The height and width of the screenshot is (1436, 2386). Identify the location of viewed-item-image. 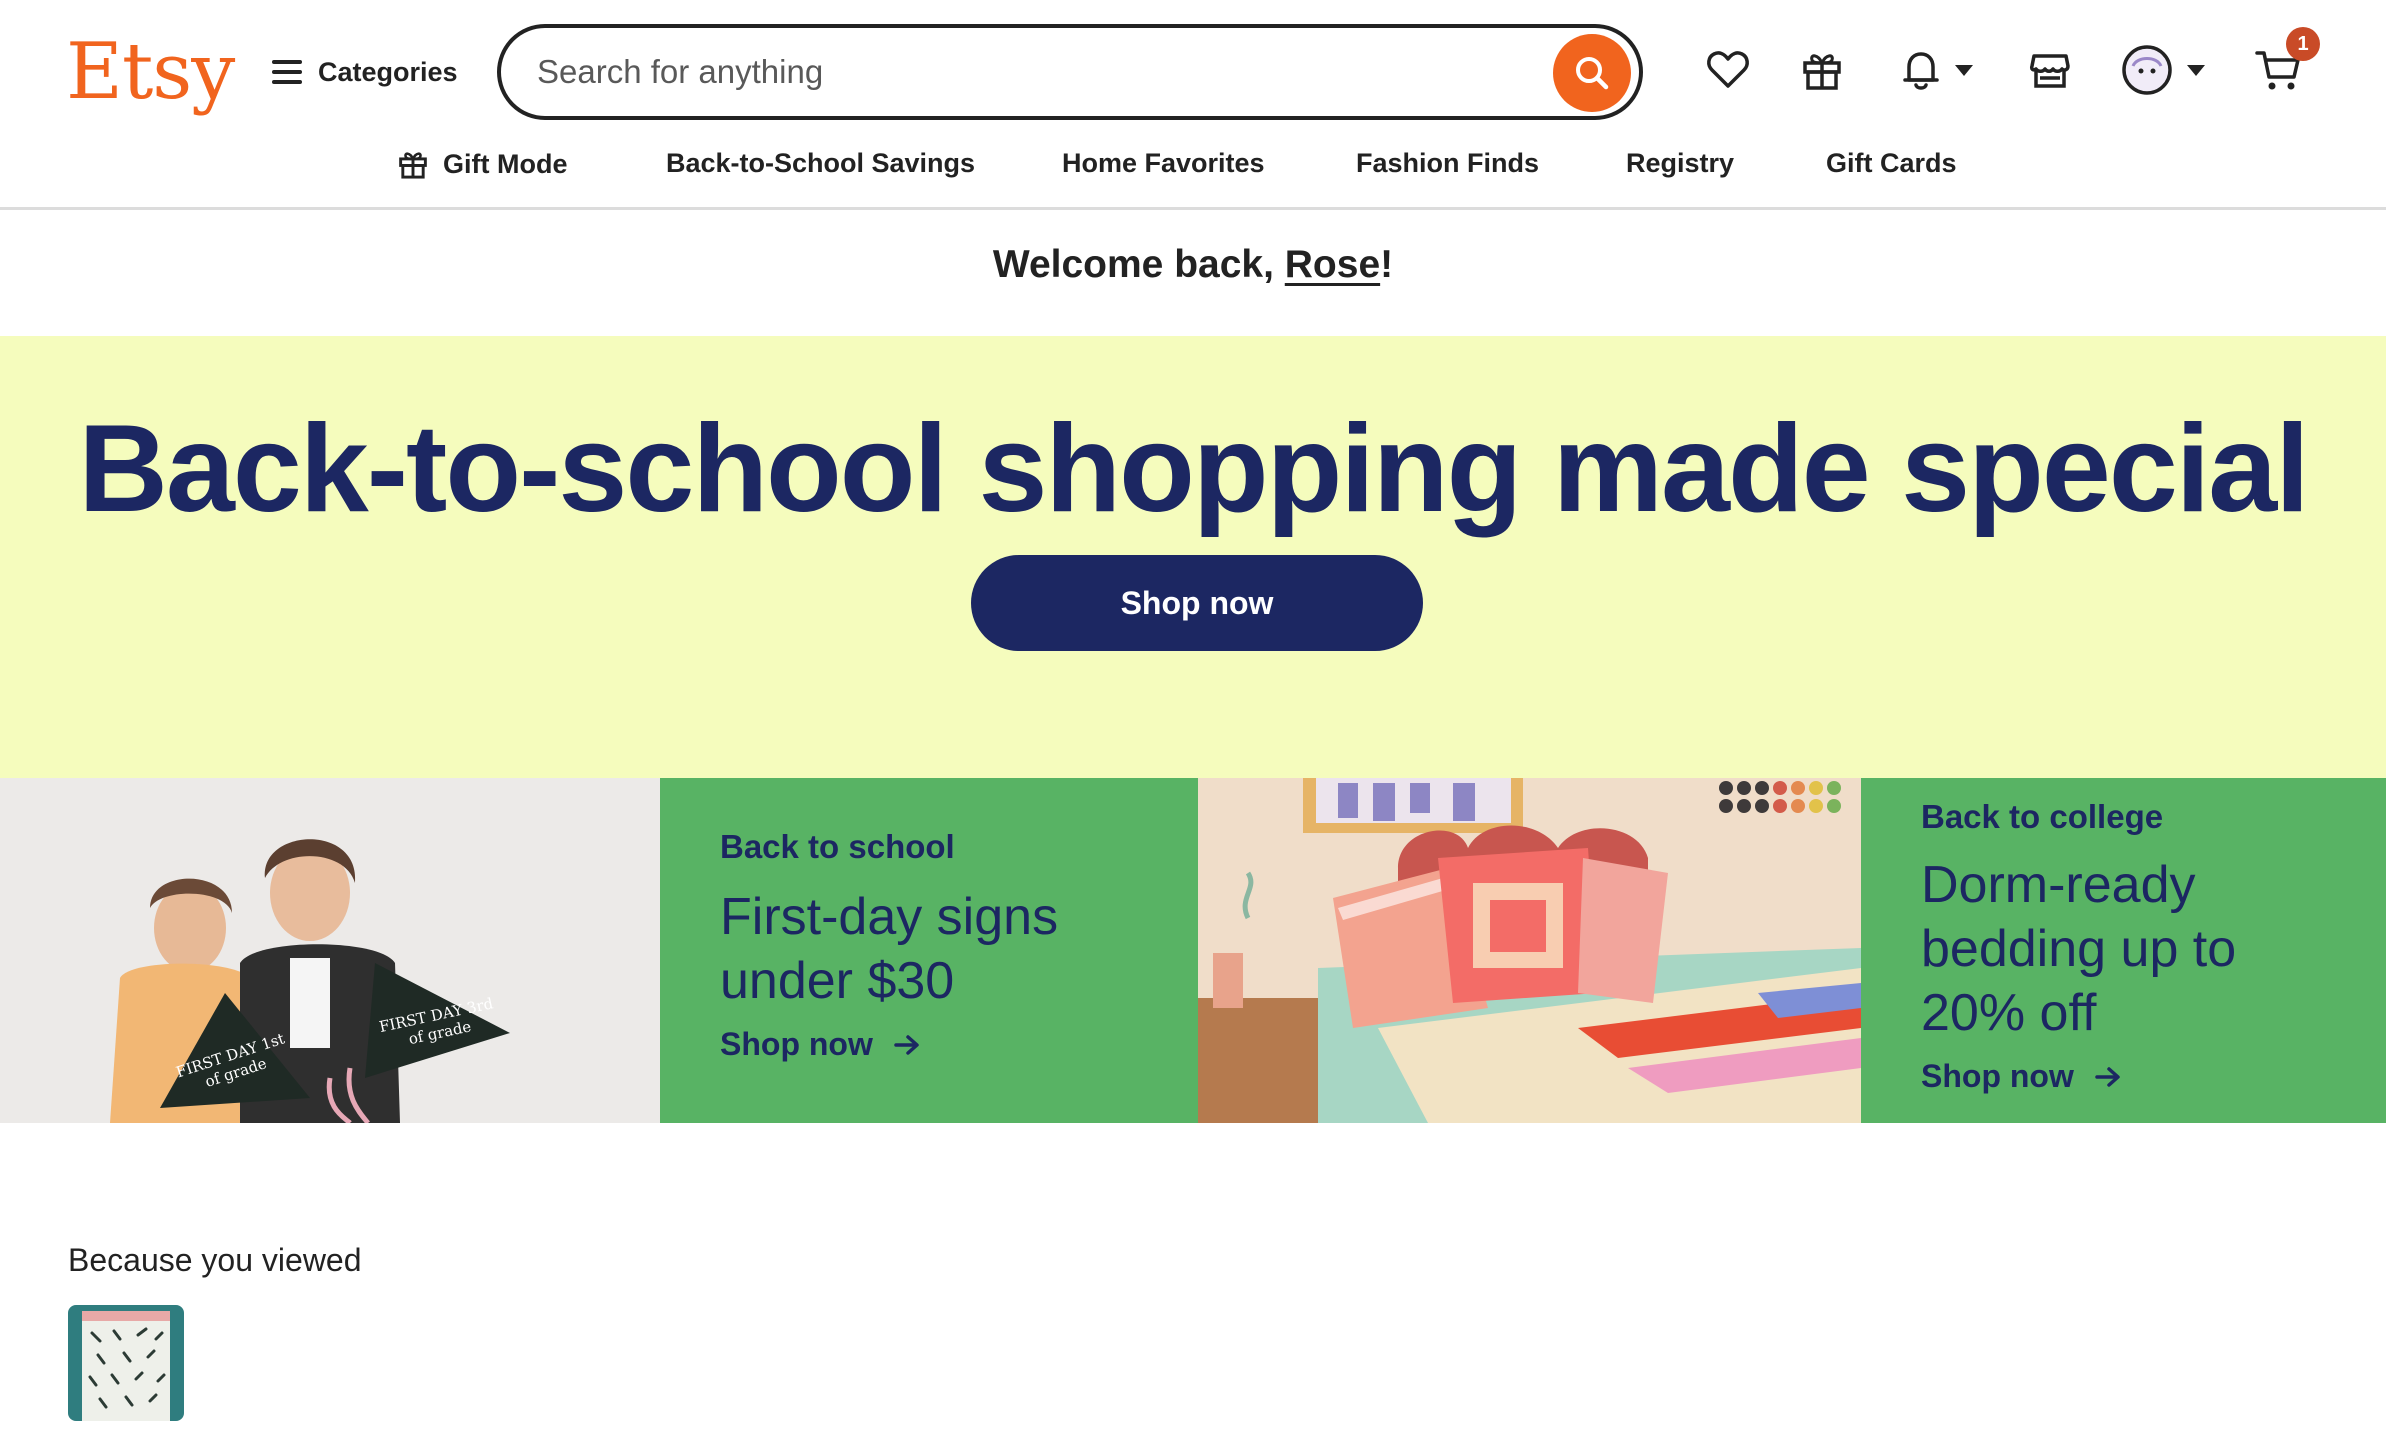
(126, 1363).